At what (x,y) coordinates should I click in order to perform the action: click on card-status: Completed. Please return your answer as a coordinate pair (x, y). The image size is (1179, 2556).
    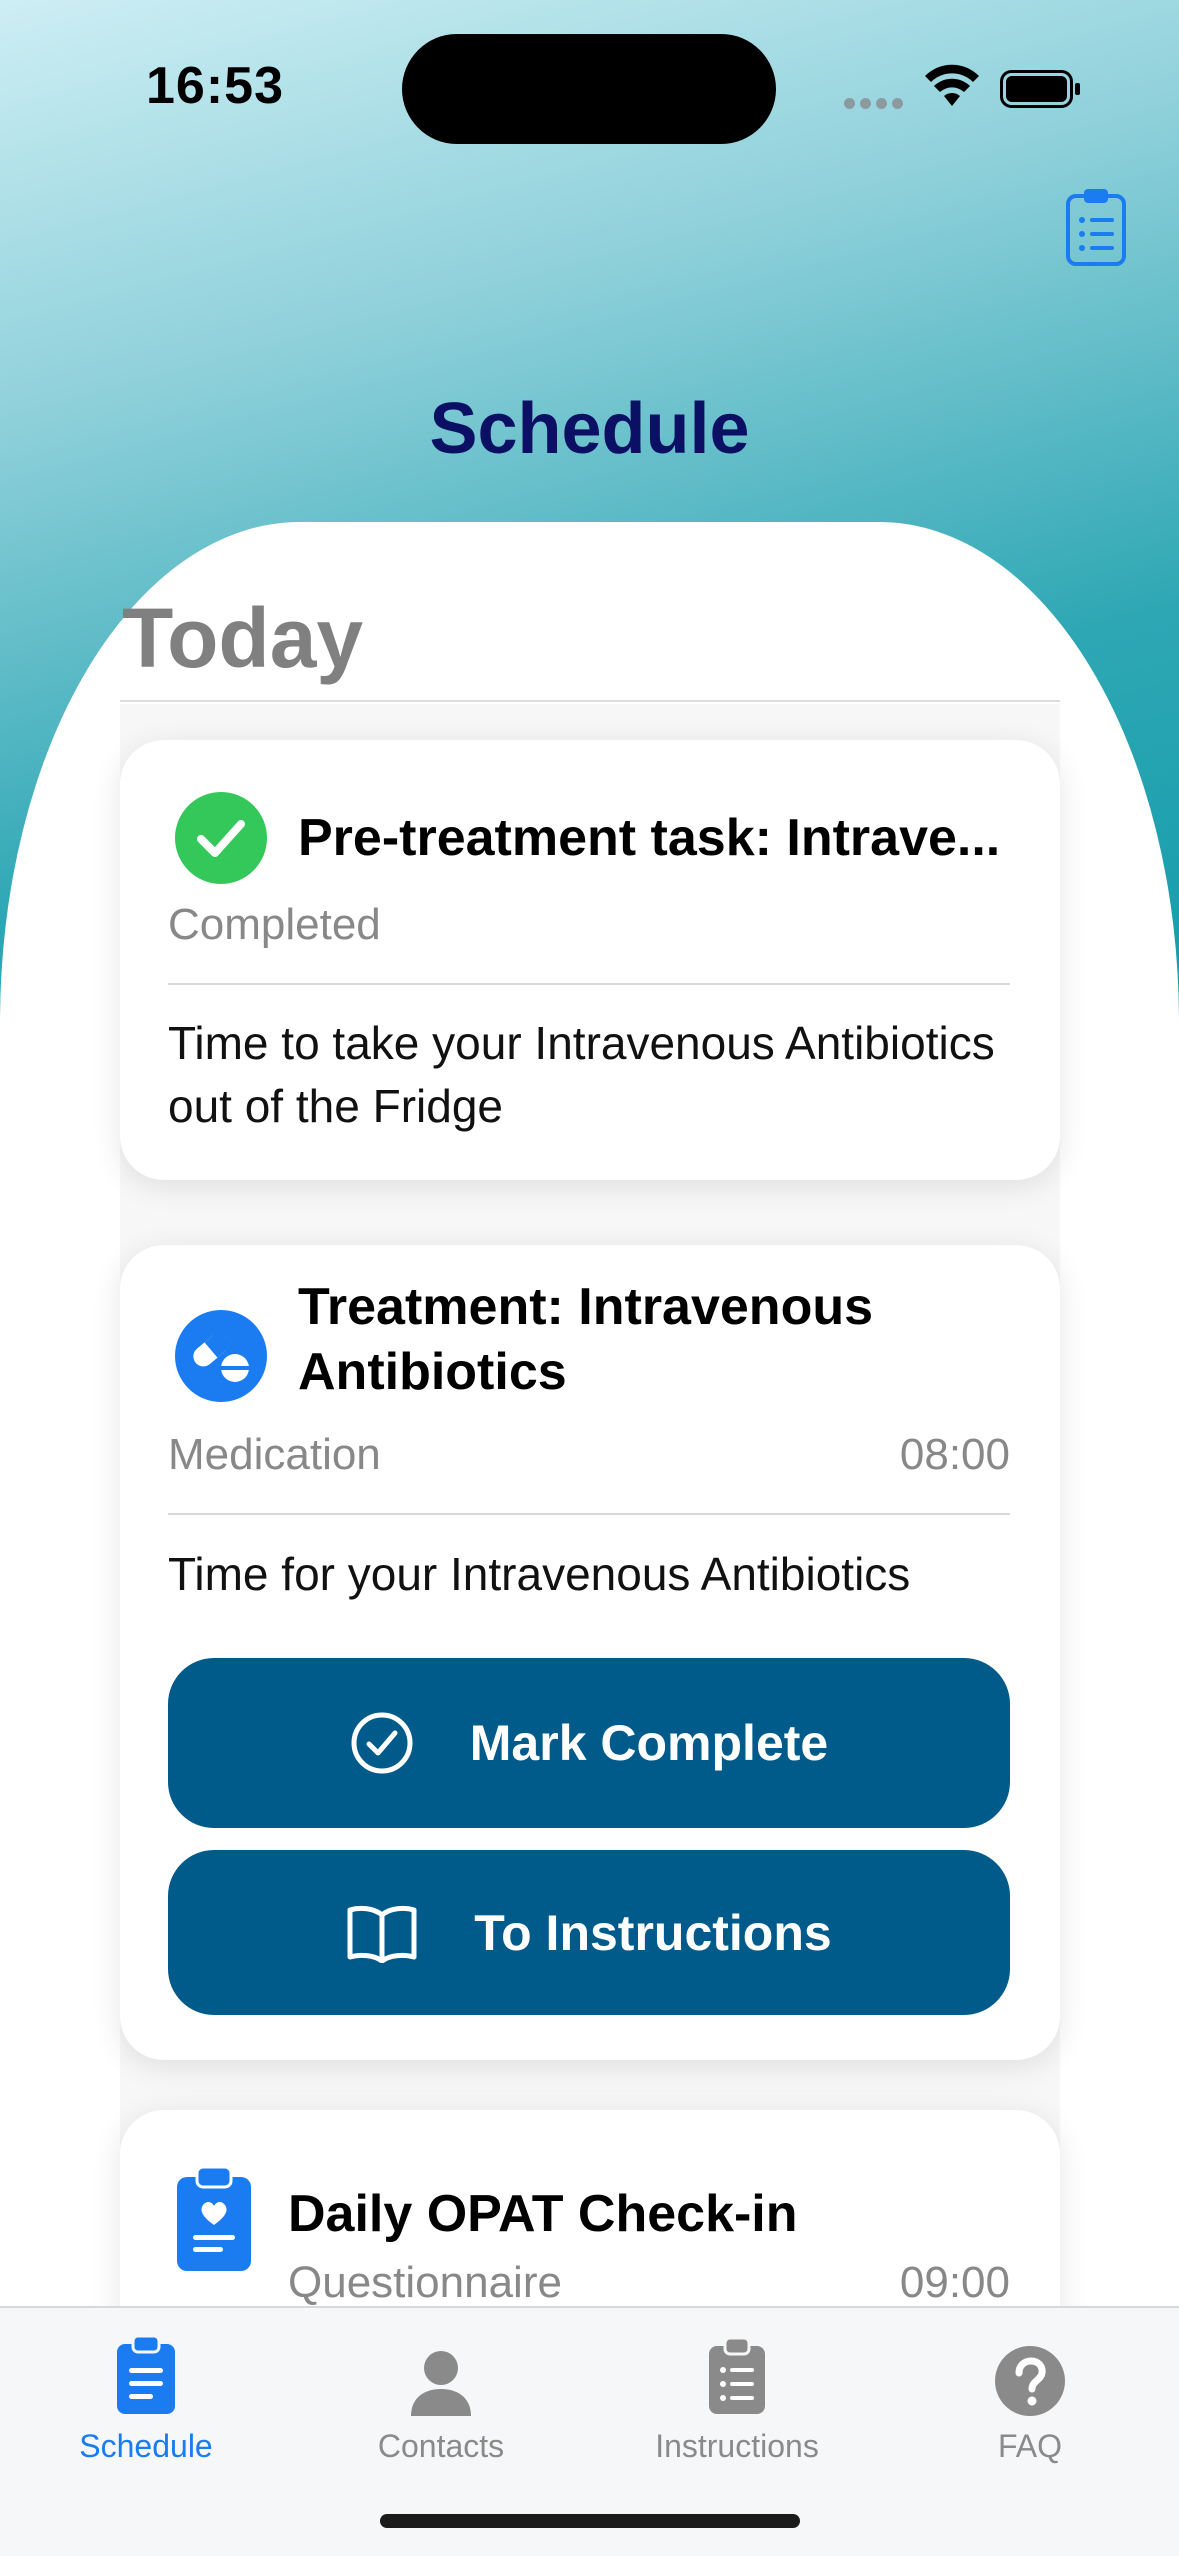
    Looking at the image, I should click on (274, 924).